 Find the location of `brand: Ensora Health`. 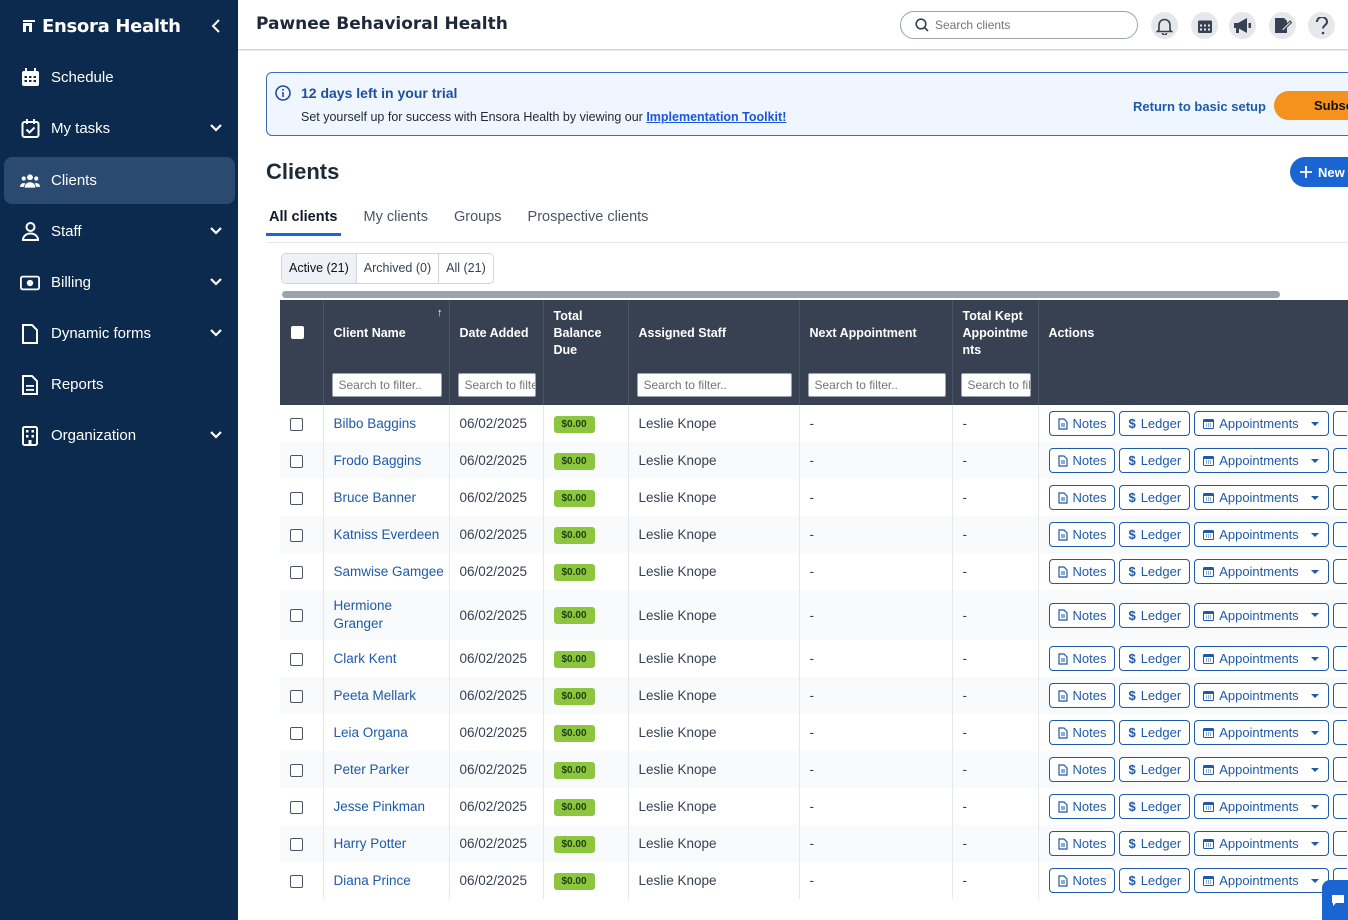

brand: Ensora Health is located at coordinates (119, 26).